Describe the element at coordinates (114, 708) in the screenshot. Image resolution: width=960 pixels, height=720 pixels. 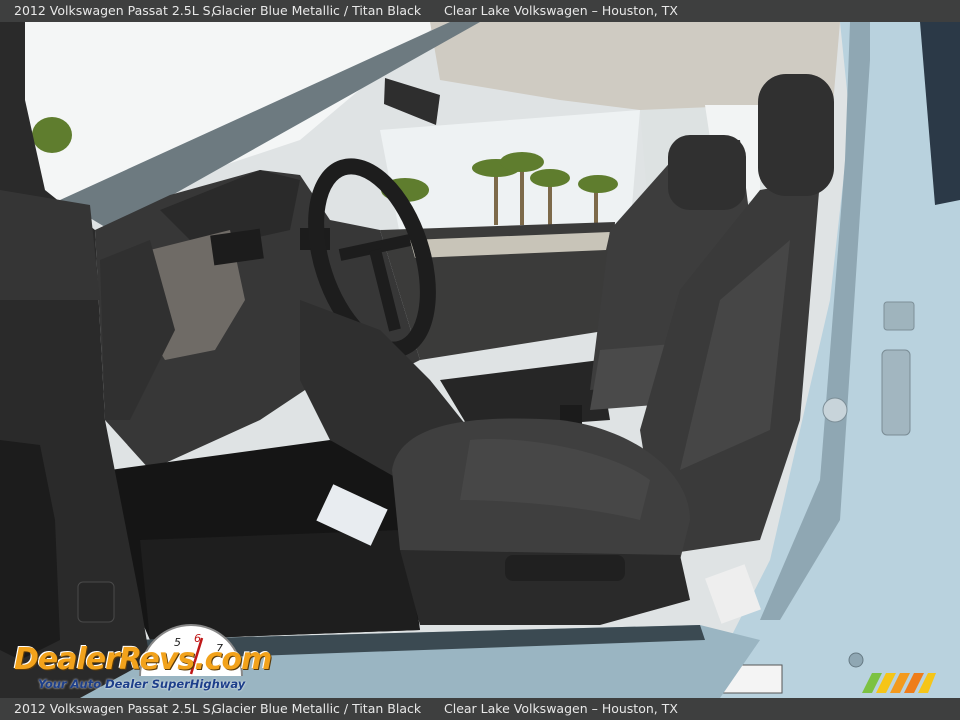
I see `vehicle-model-label-bottom: 2012 Volkswagen Passat 2.5L S,` at that location.